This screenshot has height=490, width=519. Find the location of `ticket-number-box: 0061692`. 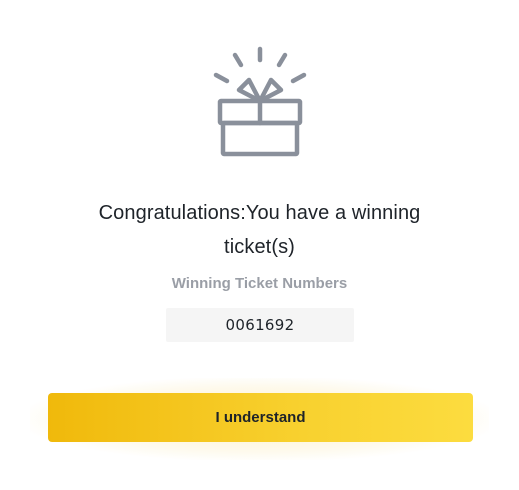

ticket-number-box: 0061692 is located at coordinates (260, 325).